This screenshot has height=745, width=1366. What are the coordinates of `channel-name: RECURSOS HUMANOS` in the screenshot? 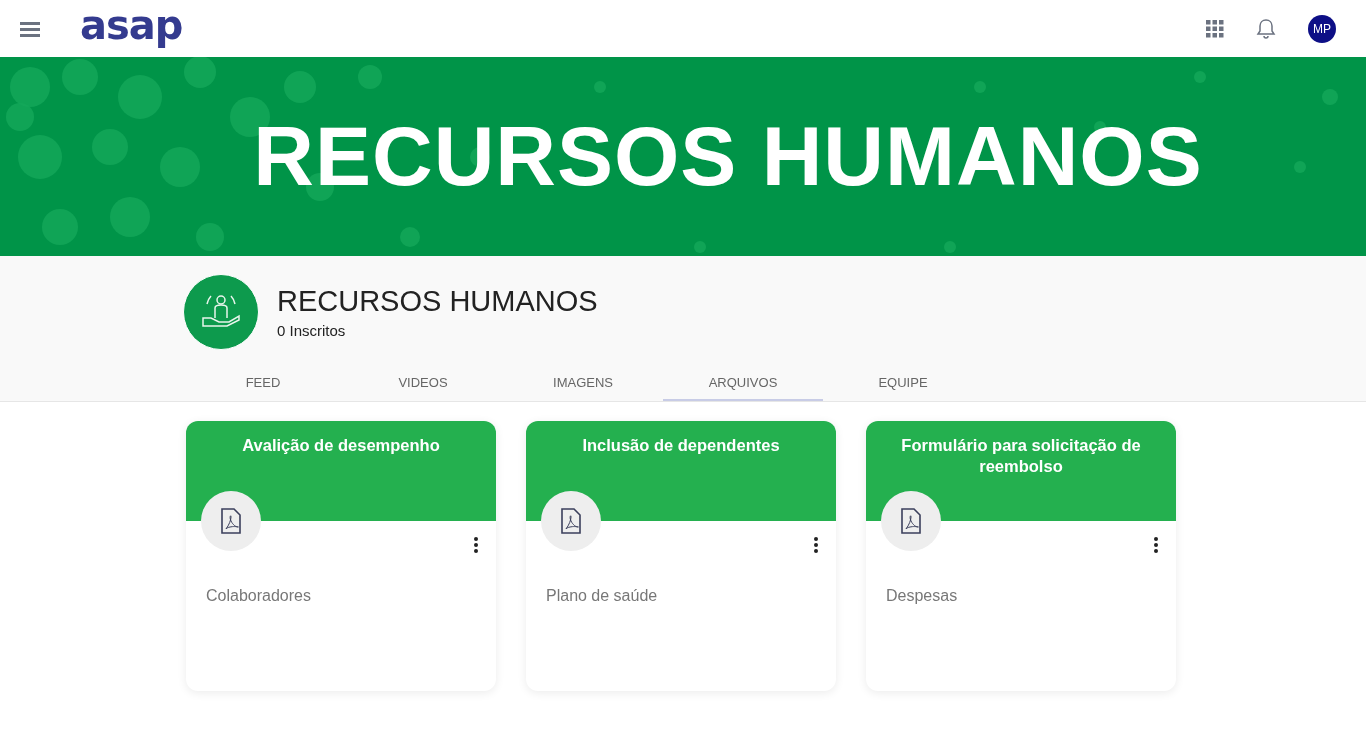 It's located at (437, 301).